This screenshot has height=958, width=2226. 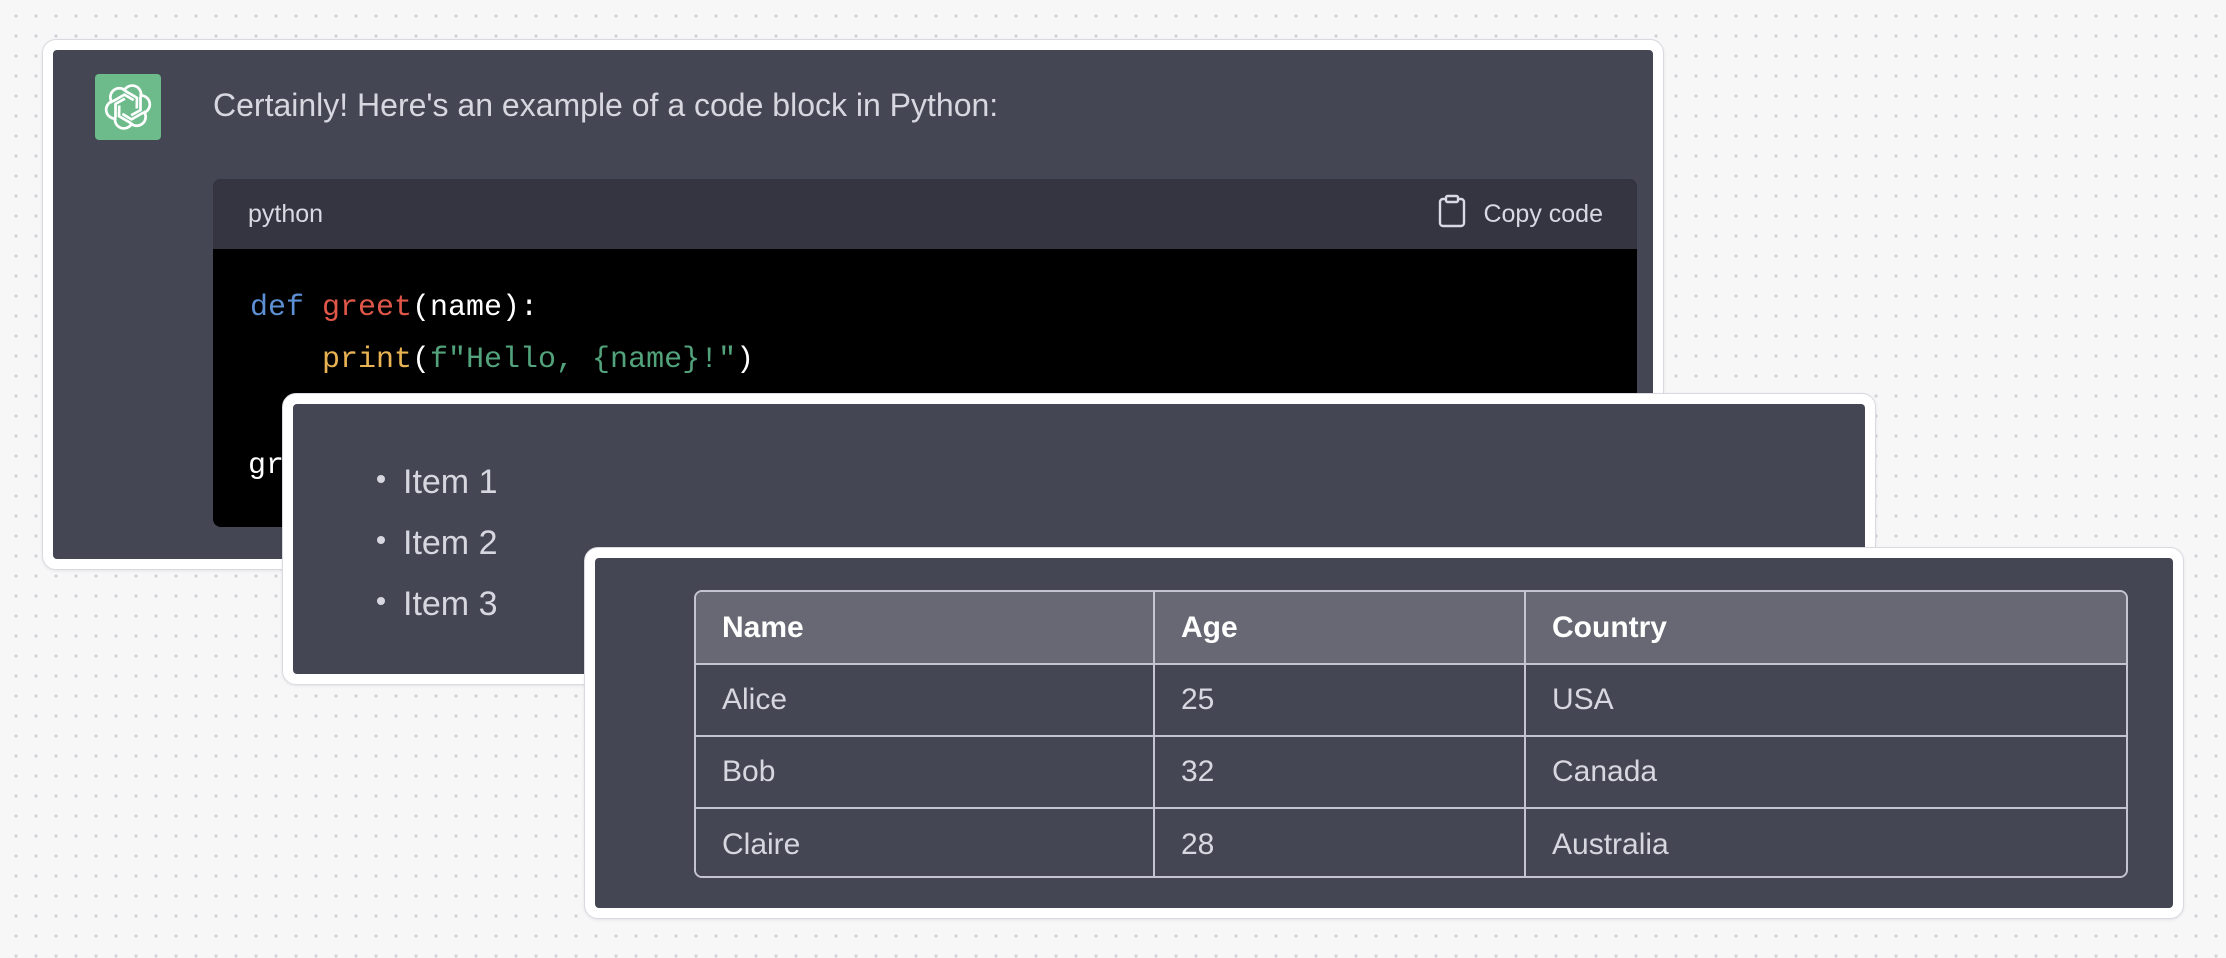 I want to click on copy-code-button: Copy code, so click(x=1520, y=214).